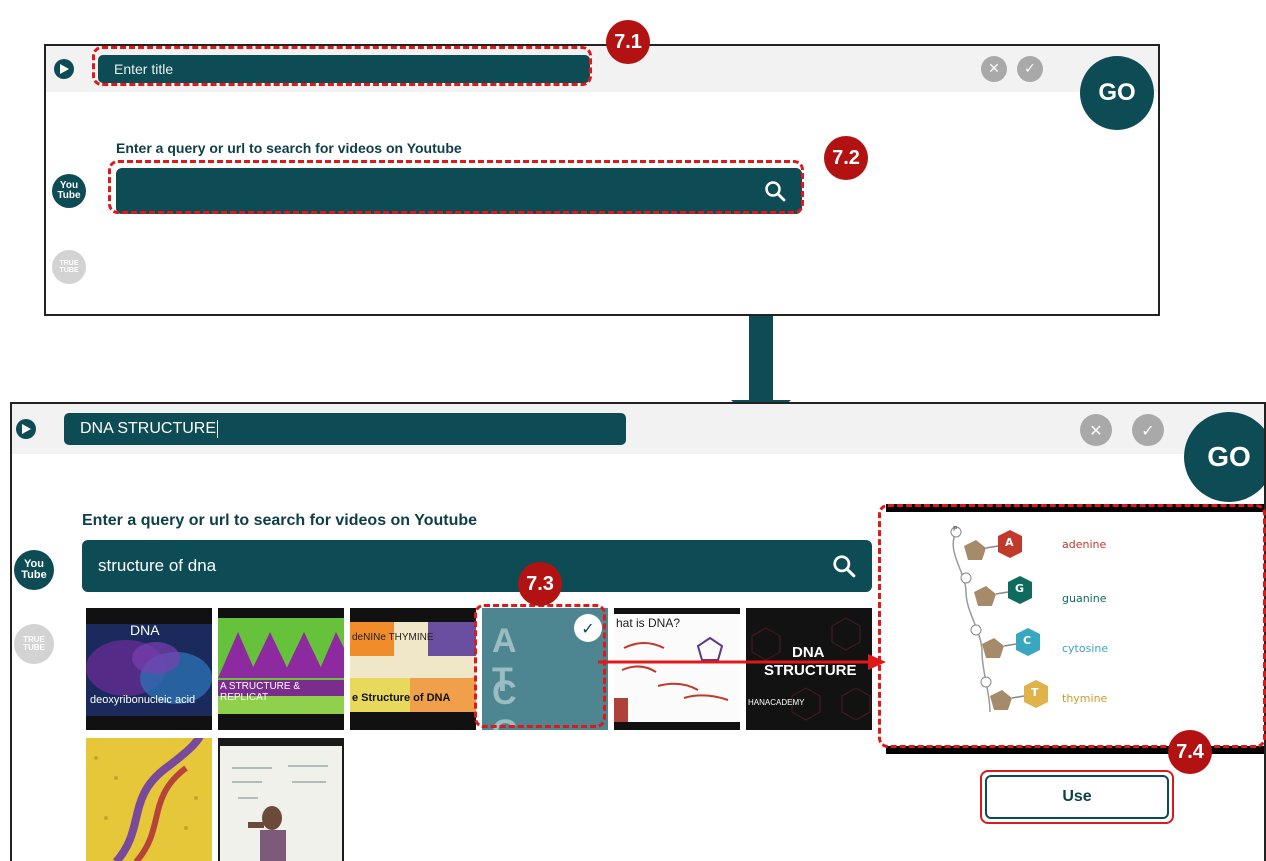 This screenshot has width=1266, height=861. I want to click on step-badge-7-3: 7.3, so click(540, 584).